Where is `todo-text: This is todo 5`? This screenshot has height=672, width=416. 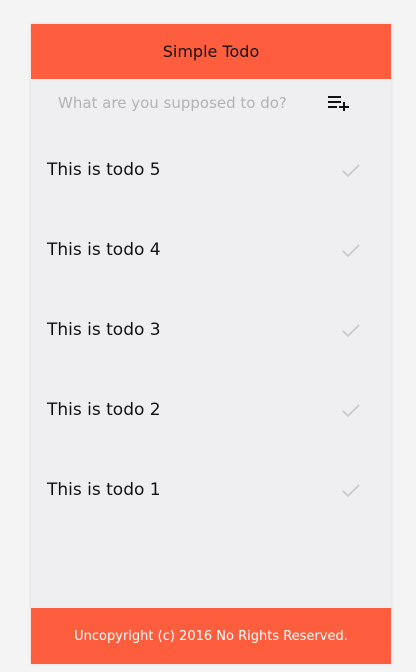
todo-text: This is todo 5 is located at coordinates (104, 170).